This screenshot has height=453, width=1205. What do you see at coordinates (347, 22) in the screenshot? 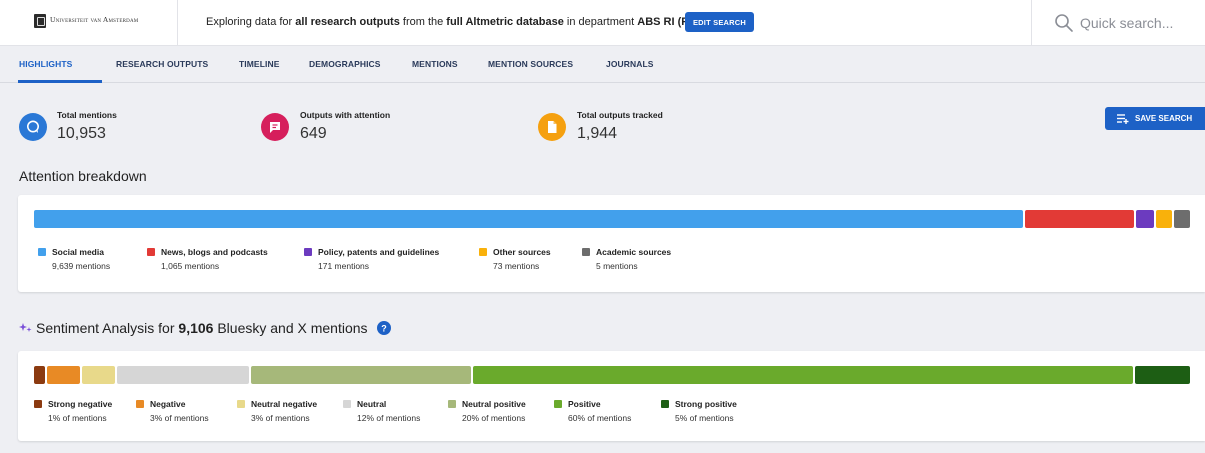
I see `explore-outputs: all research outputs` at bounding box center [347, 22].